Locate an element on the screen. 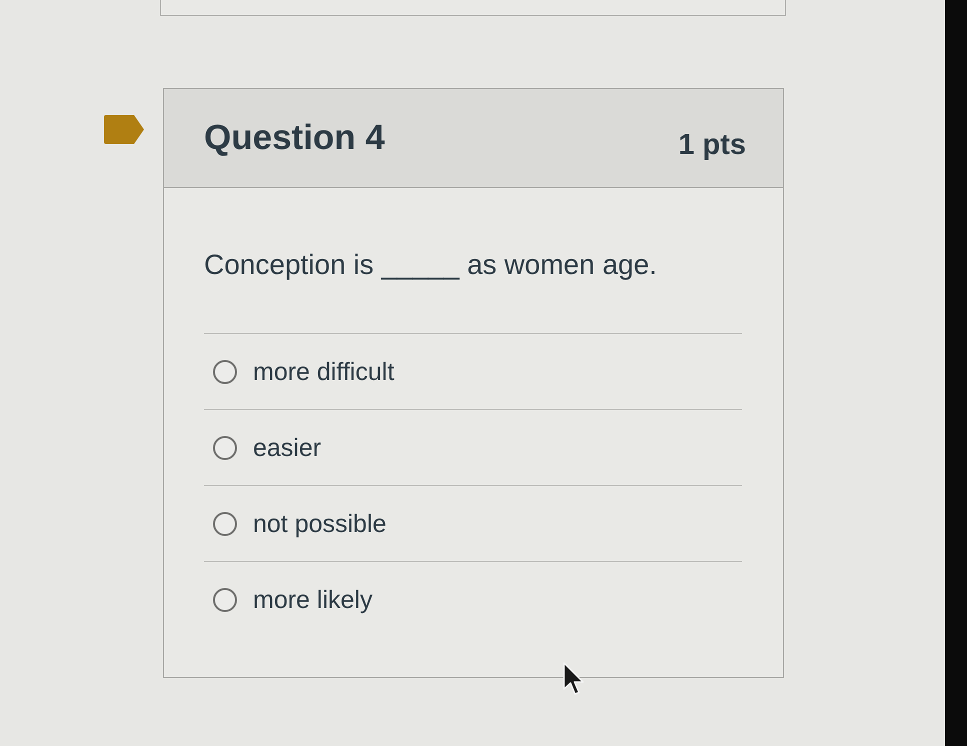  cursor-icon is located at coordinates (574, 679).